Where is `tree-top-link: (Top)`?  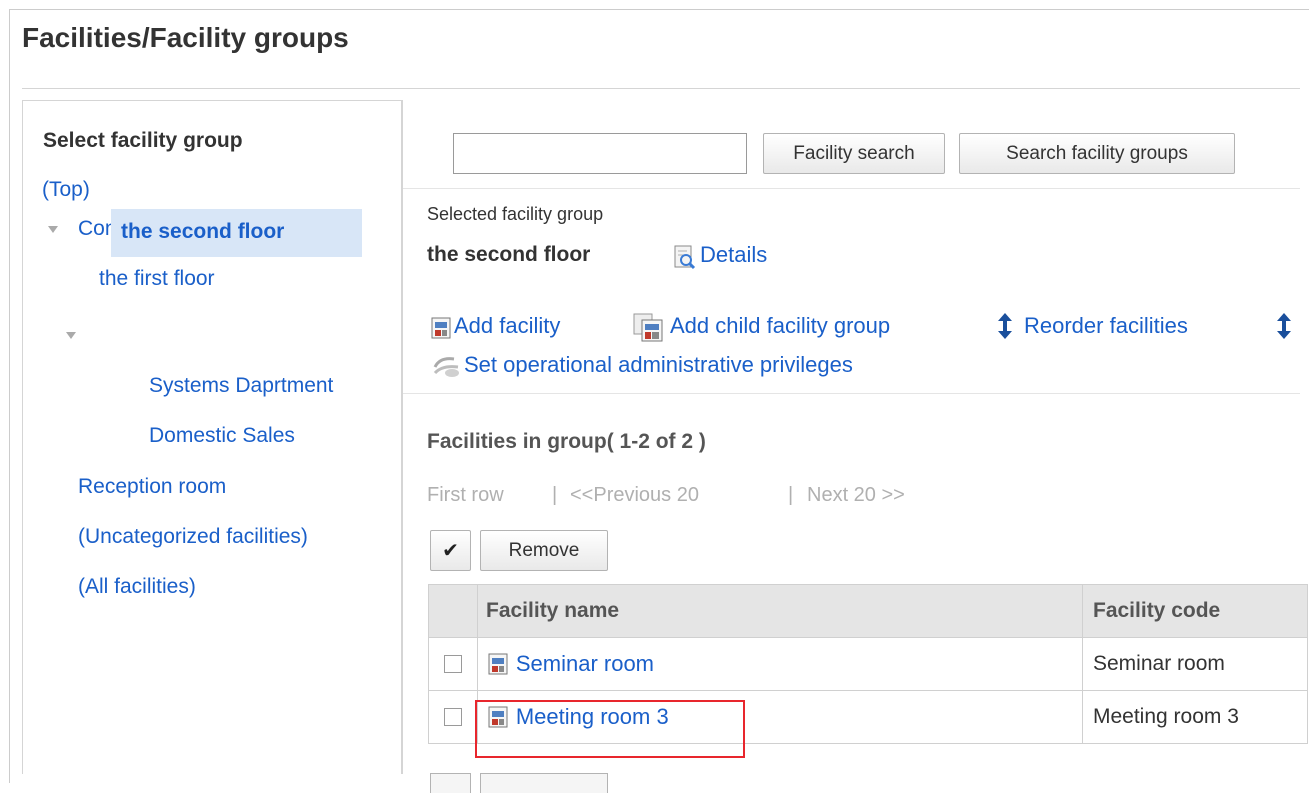 tree-top-link: (Top) is located at coordinates (66, 190).